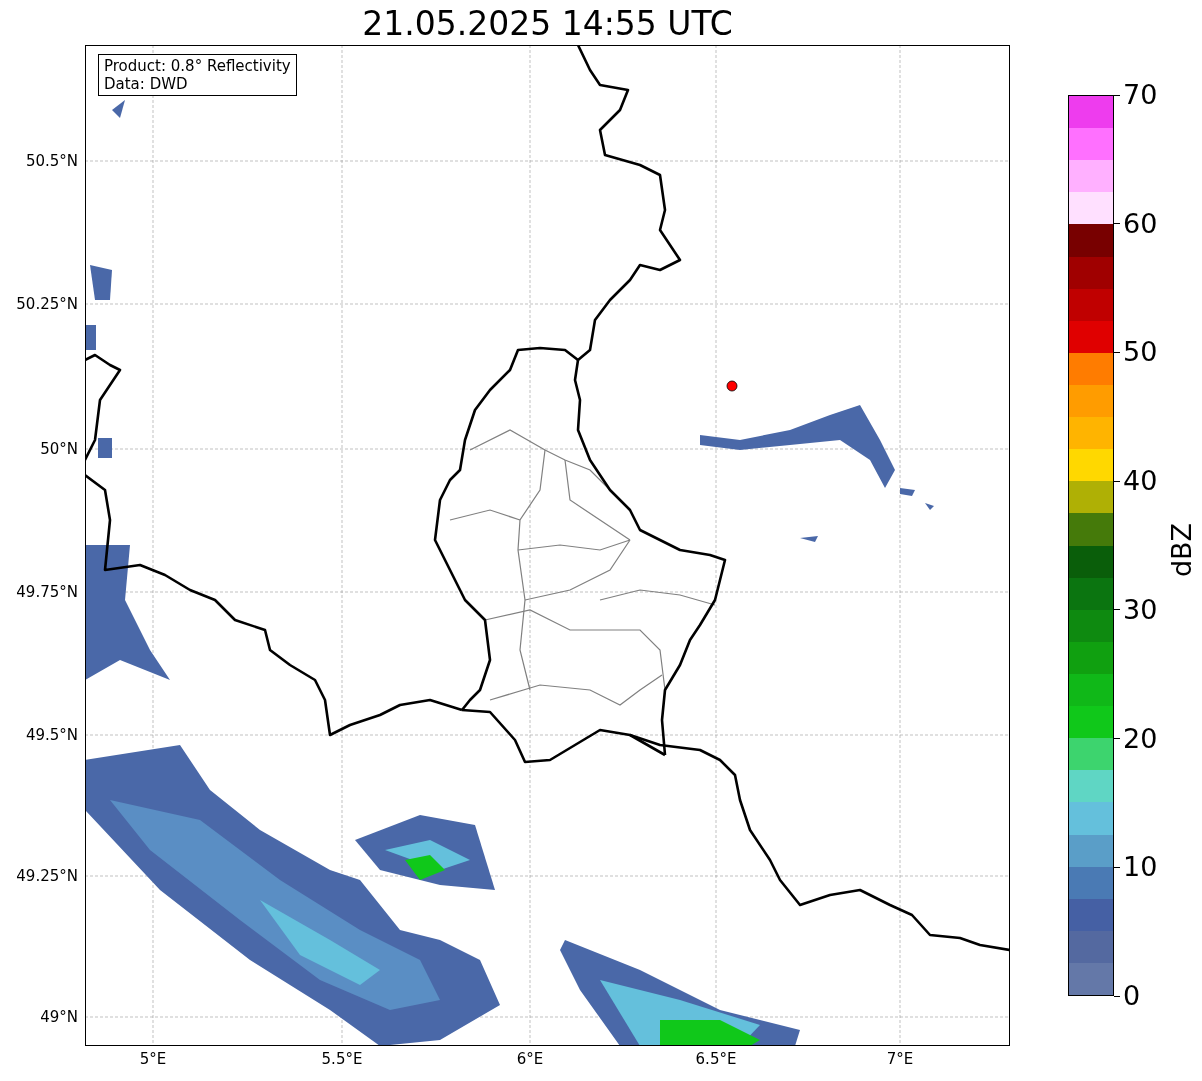 This screenshot has height=1081, width=1202. What do you see at coordinates (47, 592) in the screenshot?
I see `latitude-label: 49.75°N` at bounding box center [47, 592].